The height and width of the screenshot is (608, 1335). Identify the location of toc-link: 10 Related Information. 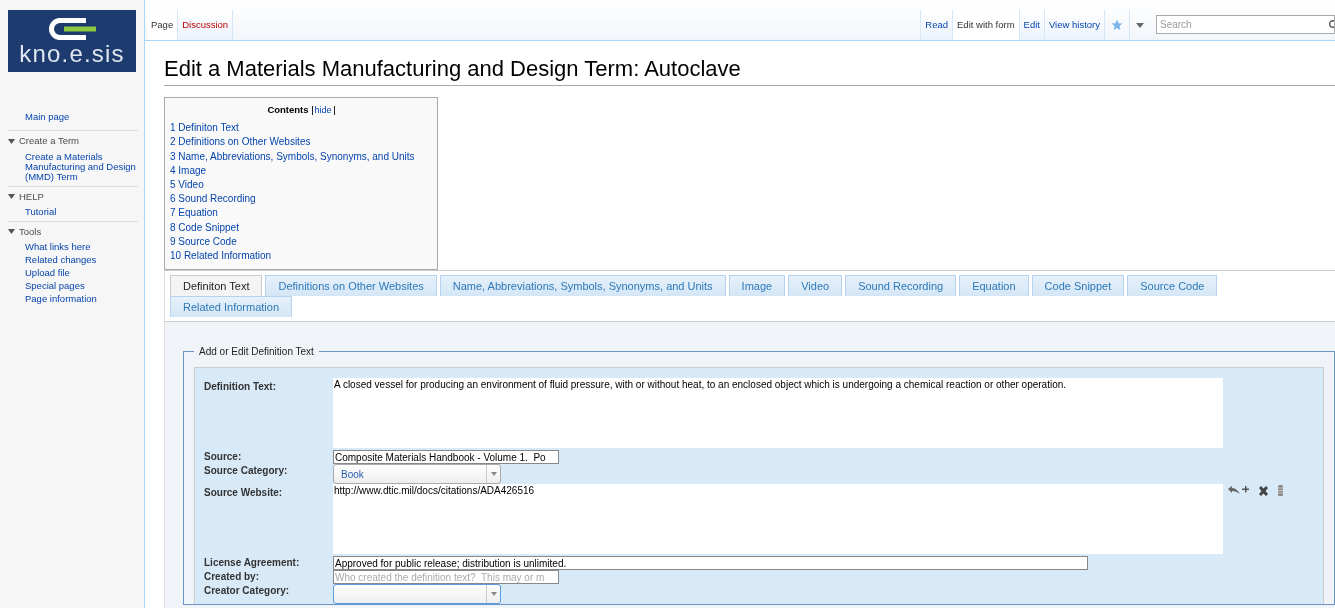
(301, 256).